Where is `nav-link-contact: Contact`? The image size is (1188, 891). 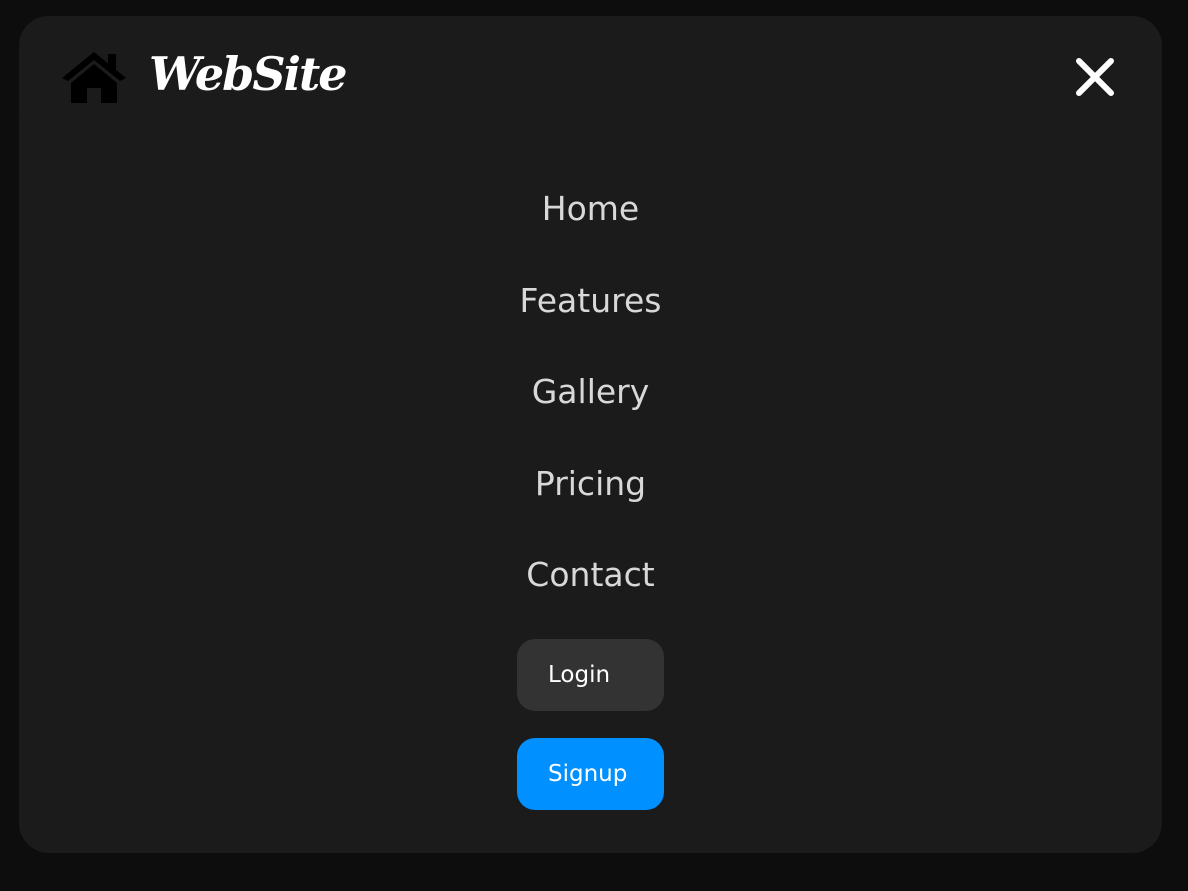 nav-link-contact: Contact is located at coordinates (590, 575).